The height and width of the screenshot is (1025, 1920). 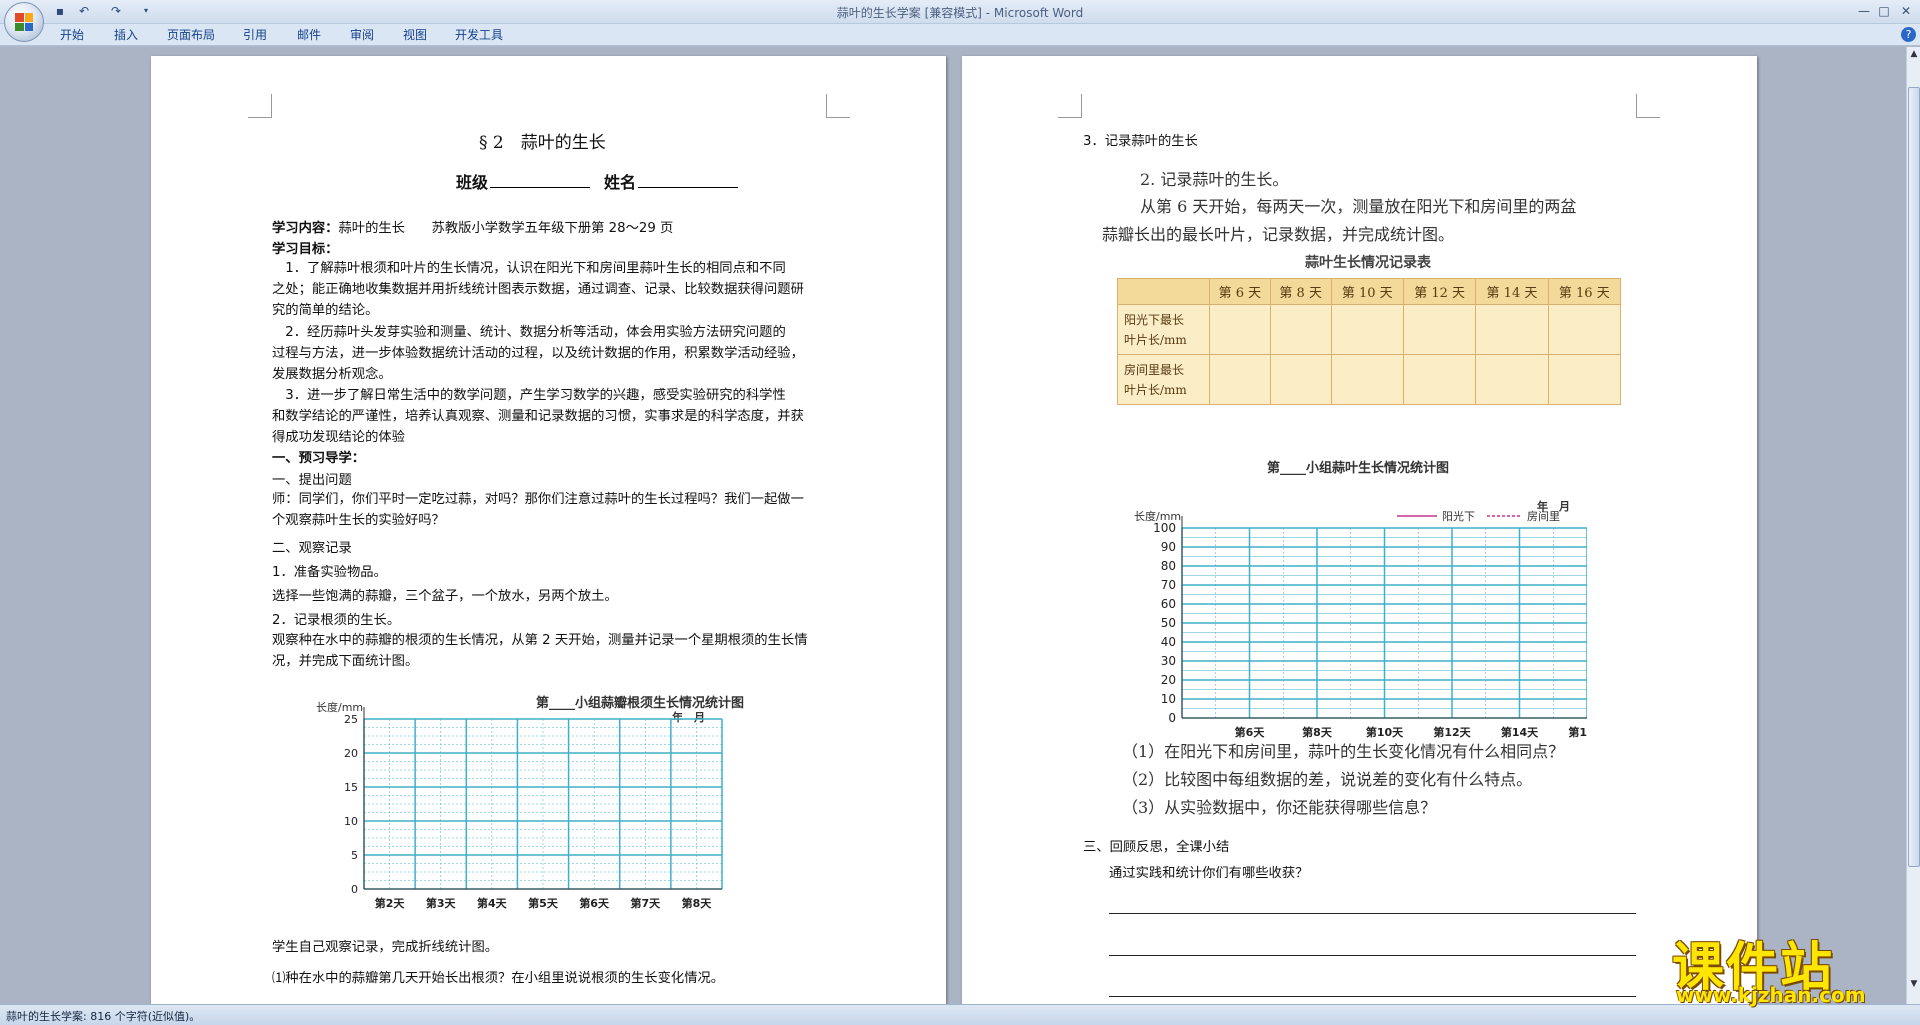 What do you see at coordinates (1385, 732) in the screenshot?
I see `x-tick-label: 第10天` at bounding box center [1385, 732].